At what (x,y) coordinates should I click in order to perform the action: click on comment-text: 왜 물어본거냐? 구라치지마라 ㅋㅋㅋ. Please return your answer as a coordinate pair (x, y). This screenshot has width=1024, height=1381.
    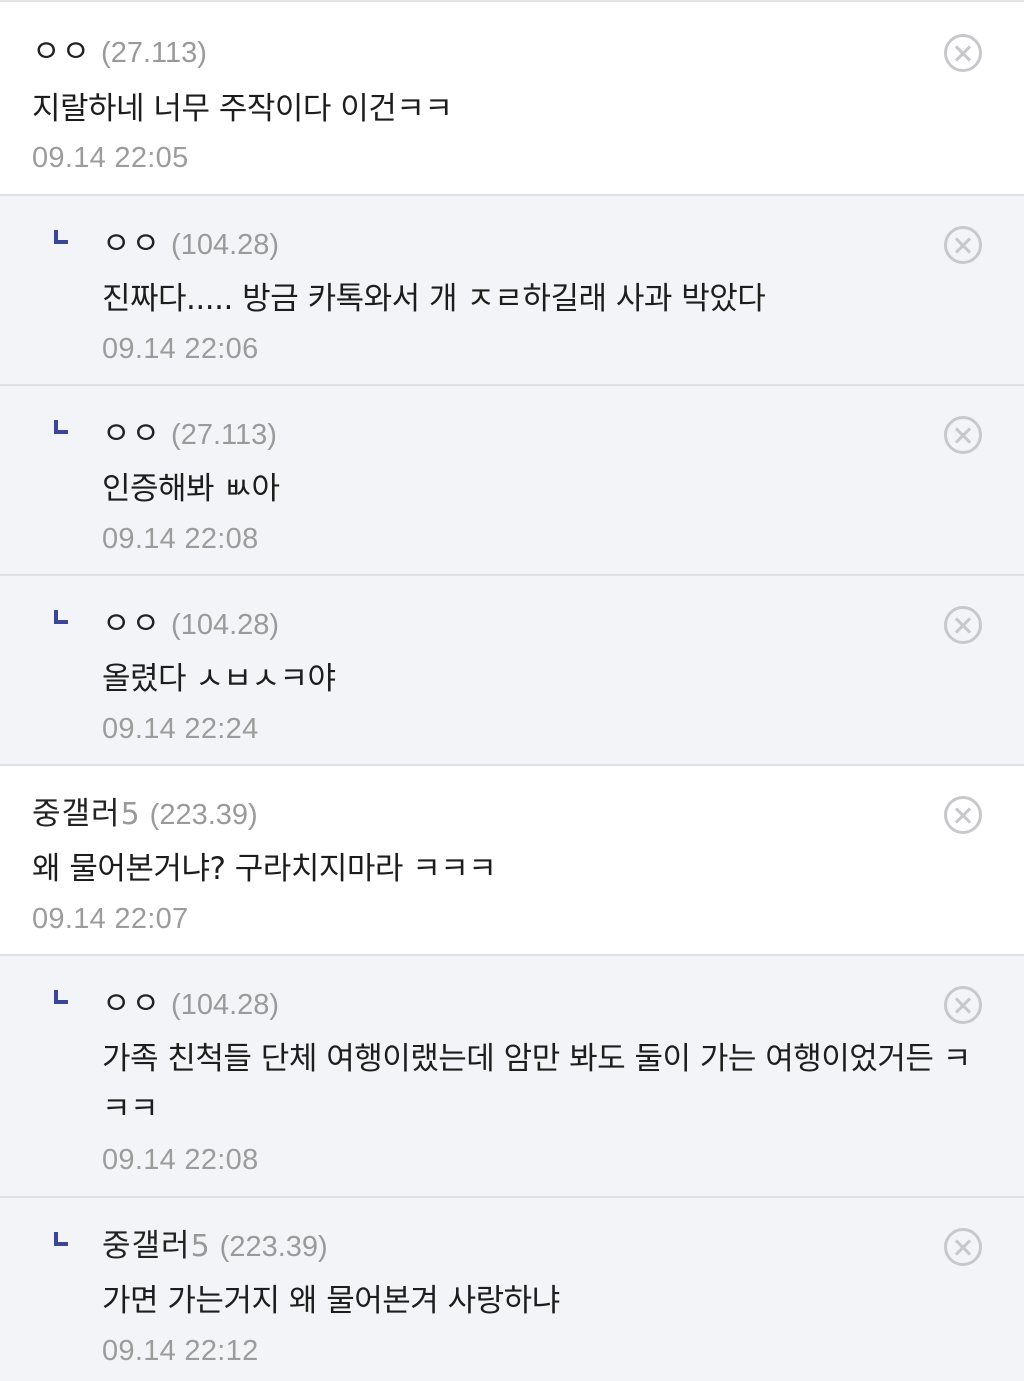
    Looking at the image, I should click on (264, 869).